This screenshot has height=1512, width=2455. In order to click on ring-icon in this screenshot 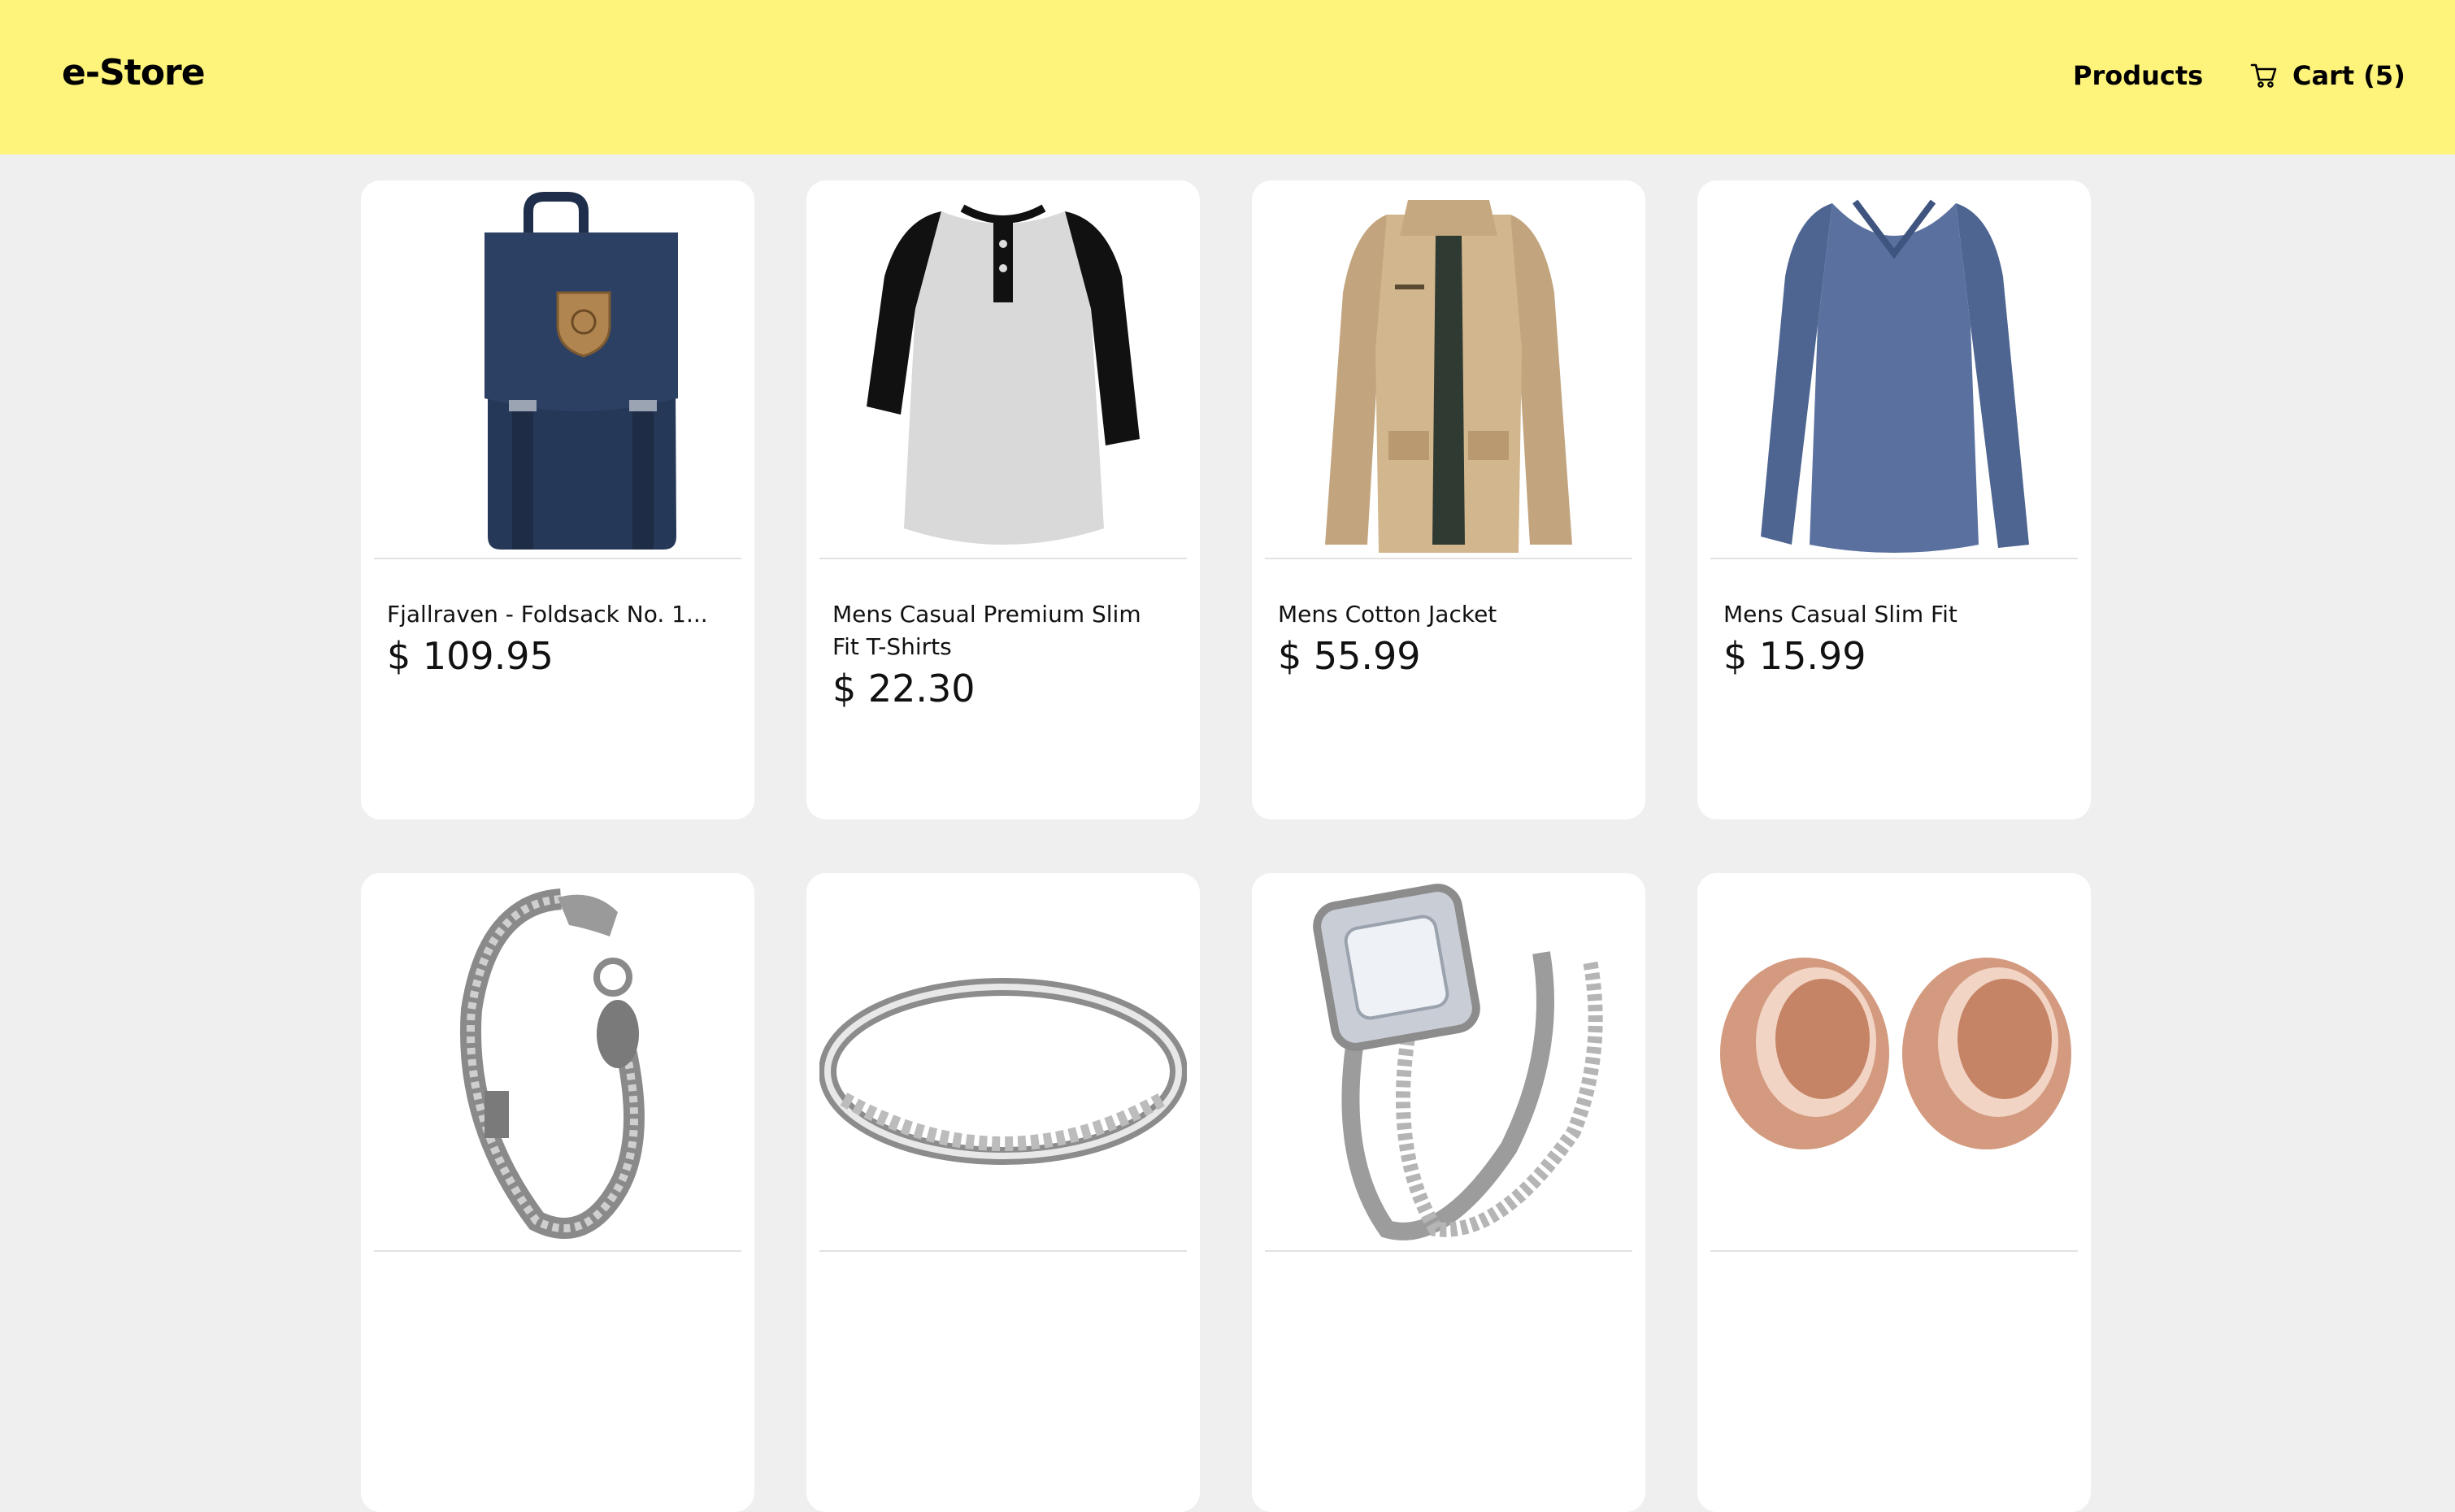, I will do `click(1003, 1071)`.